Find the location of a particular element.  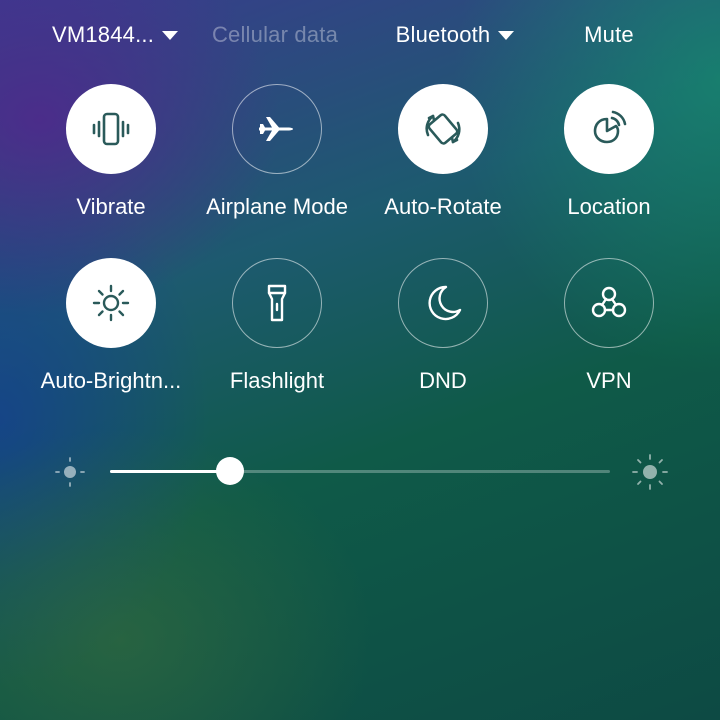

tile-auto-rotate-label: Auto-Rotate is located at coordinates (443, 206).